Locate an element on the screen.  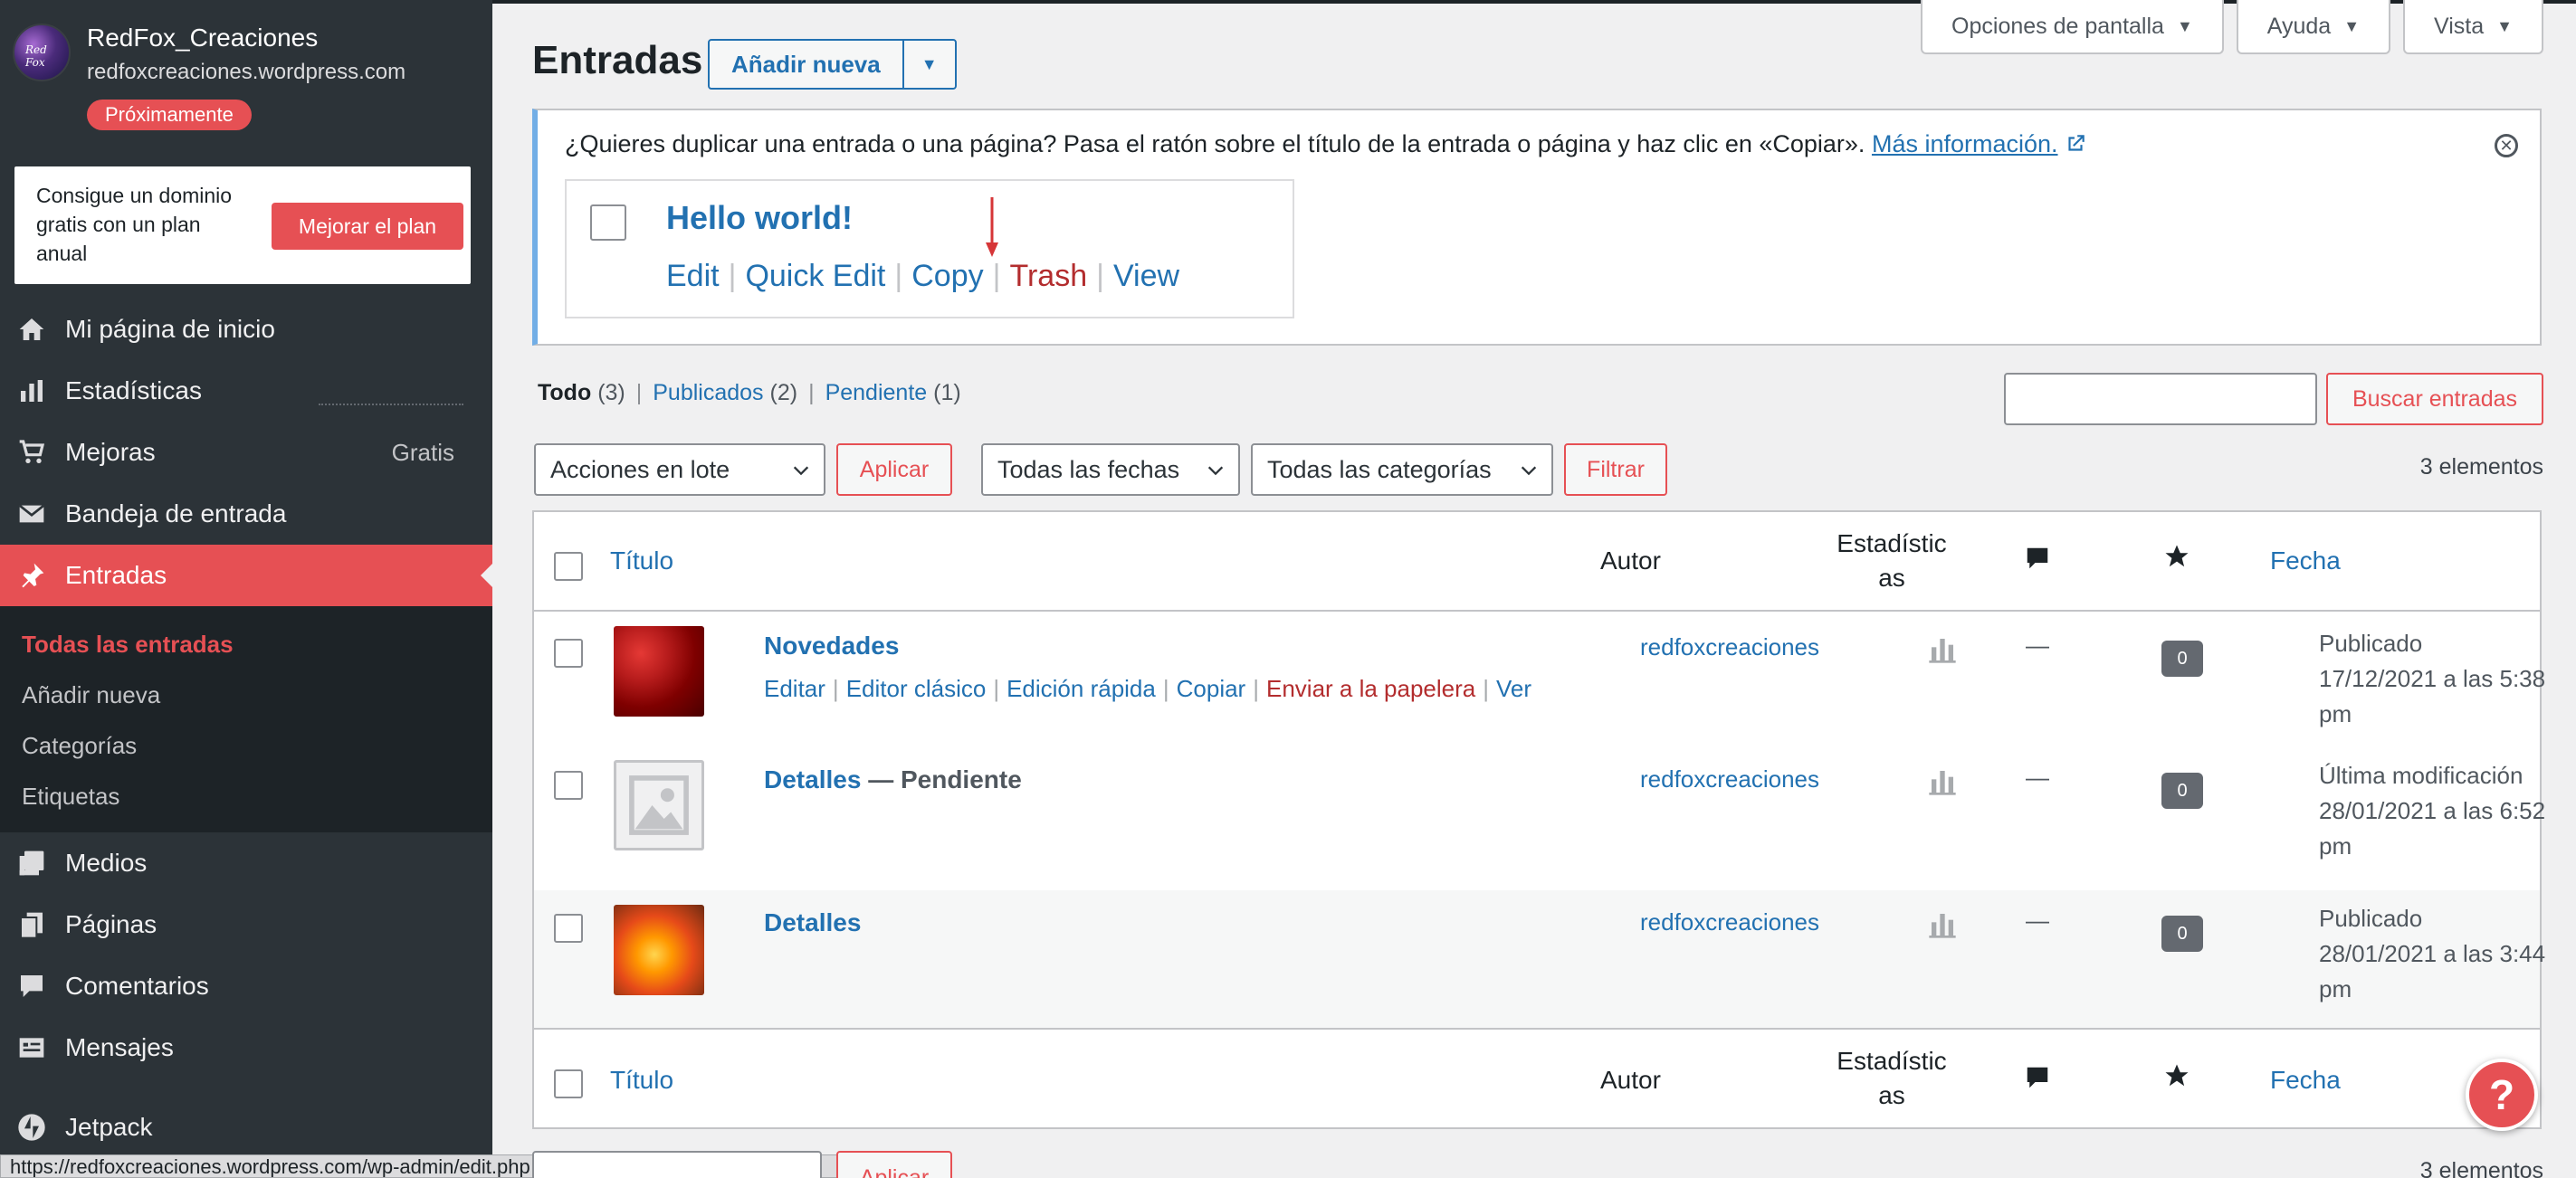
sidebar-item-label: Estadísticas is located at coordinates (133, 390).